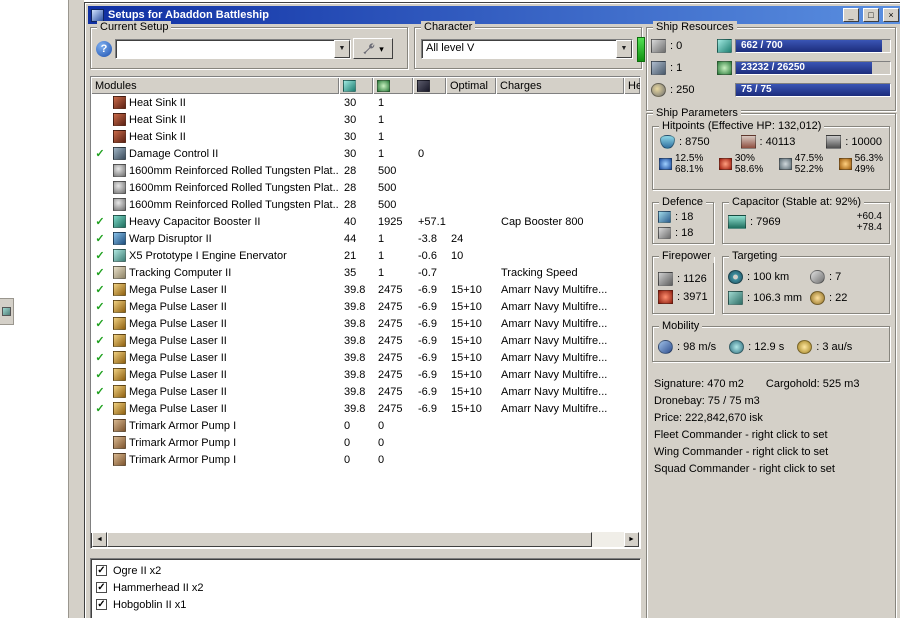 The image size is (900, 618). What do you see at coordinates (215, 85) in the screenshot?
I see `column-modules: Modules` at bounding box center [215, 85].